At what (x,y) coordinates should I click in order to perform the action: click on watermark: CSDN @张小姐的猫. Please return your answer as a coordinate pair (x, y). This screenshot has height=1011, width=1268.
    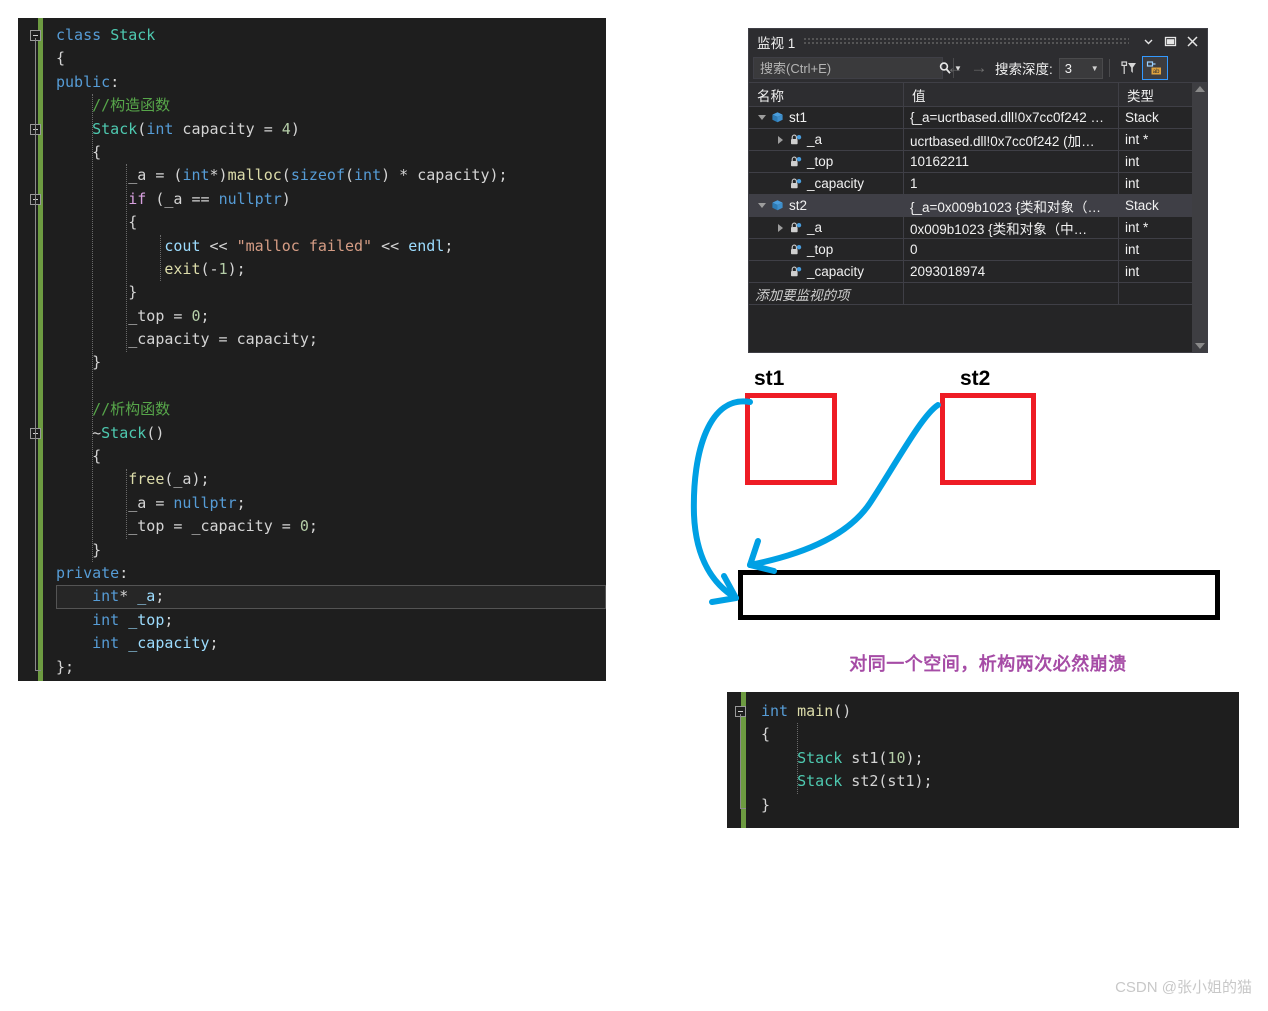
    Looking at the image, I should click on (1183, 987).